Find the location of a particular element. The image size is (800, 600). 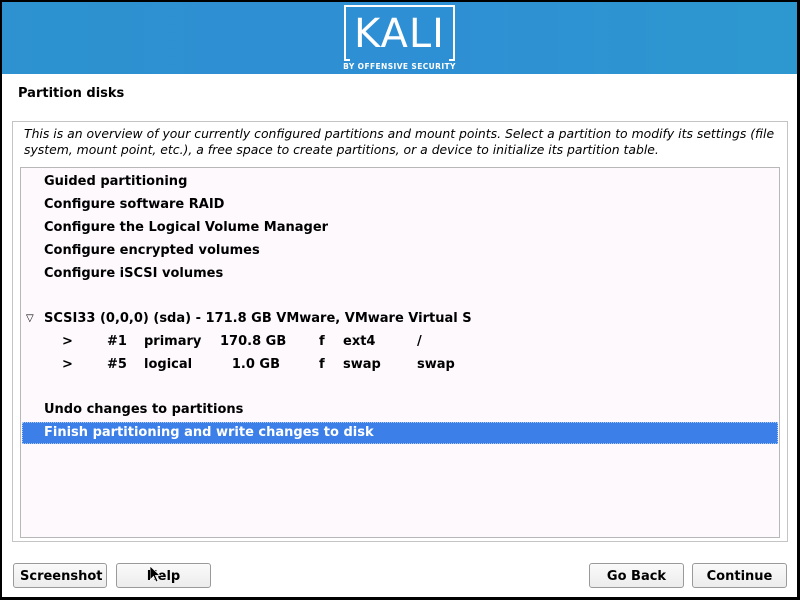

logo-underline-left is located at coordinates (347, 60).